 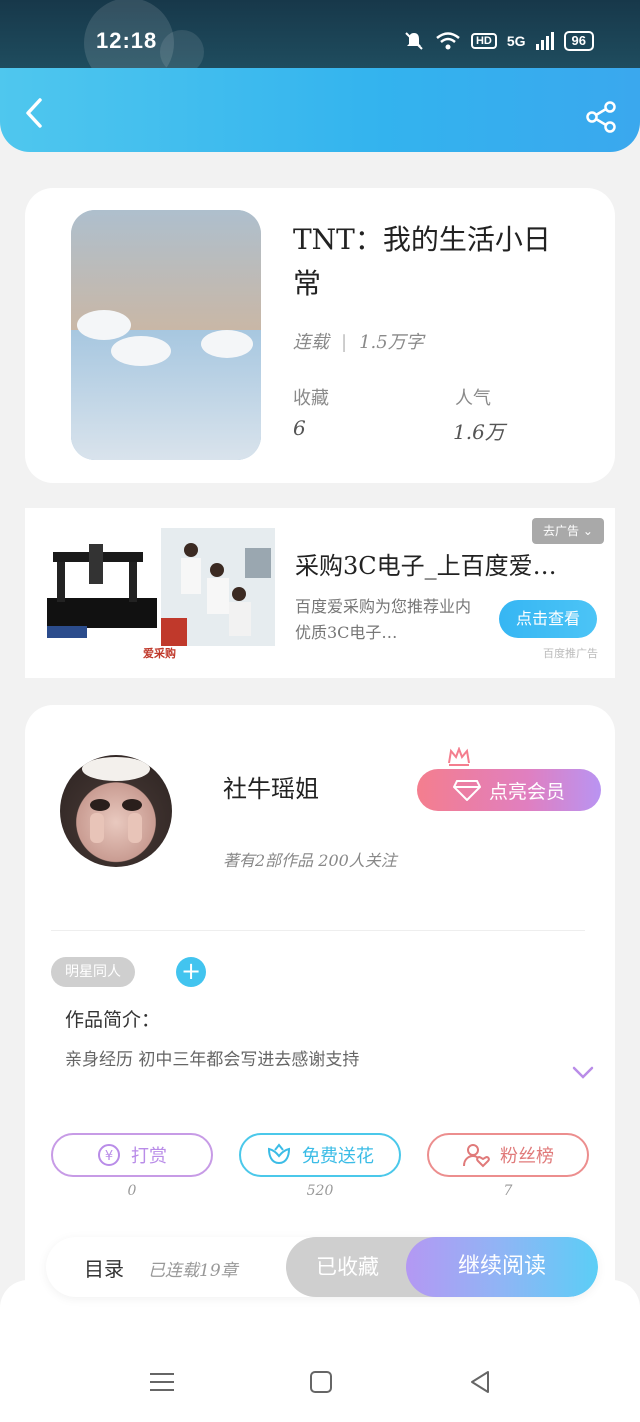 I want to click on author-avatar, so click(x=116, y=811).